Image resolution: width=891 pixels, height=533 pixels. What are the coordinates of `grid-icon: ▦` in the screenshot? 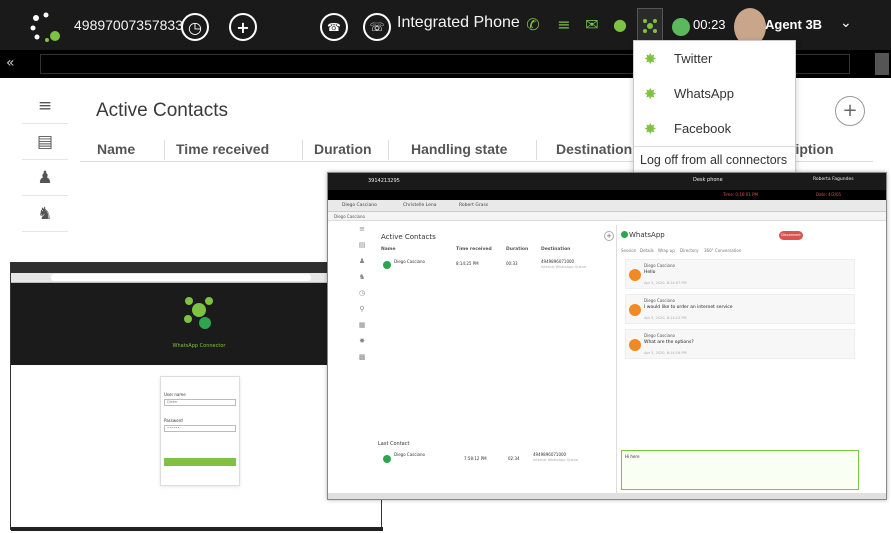 It's located at (362, 325).